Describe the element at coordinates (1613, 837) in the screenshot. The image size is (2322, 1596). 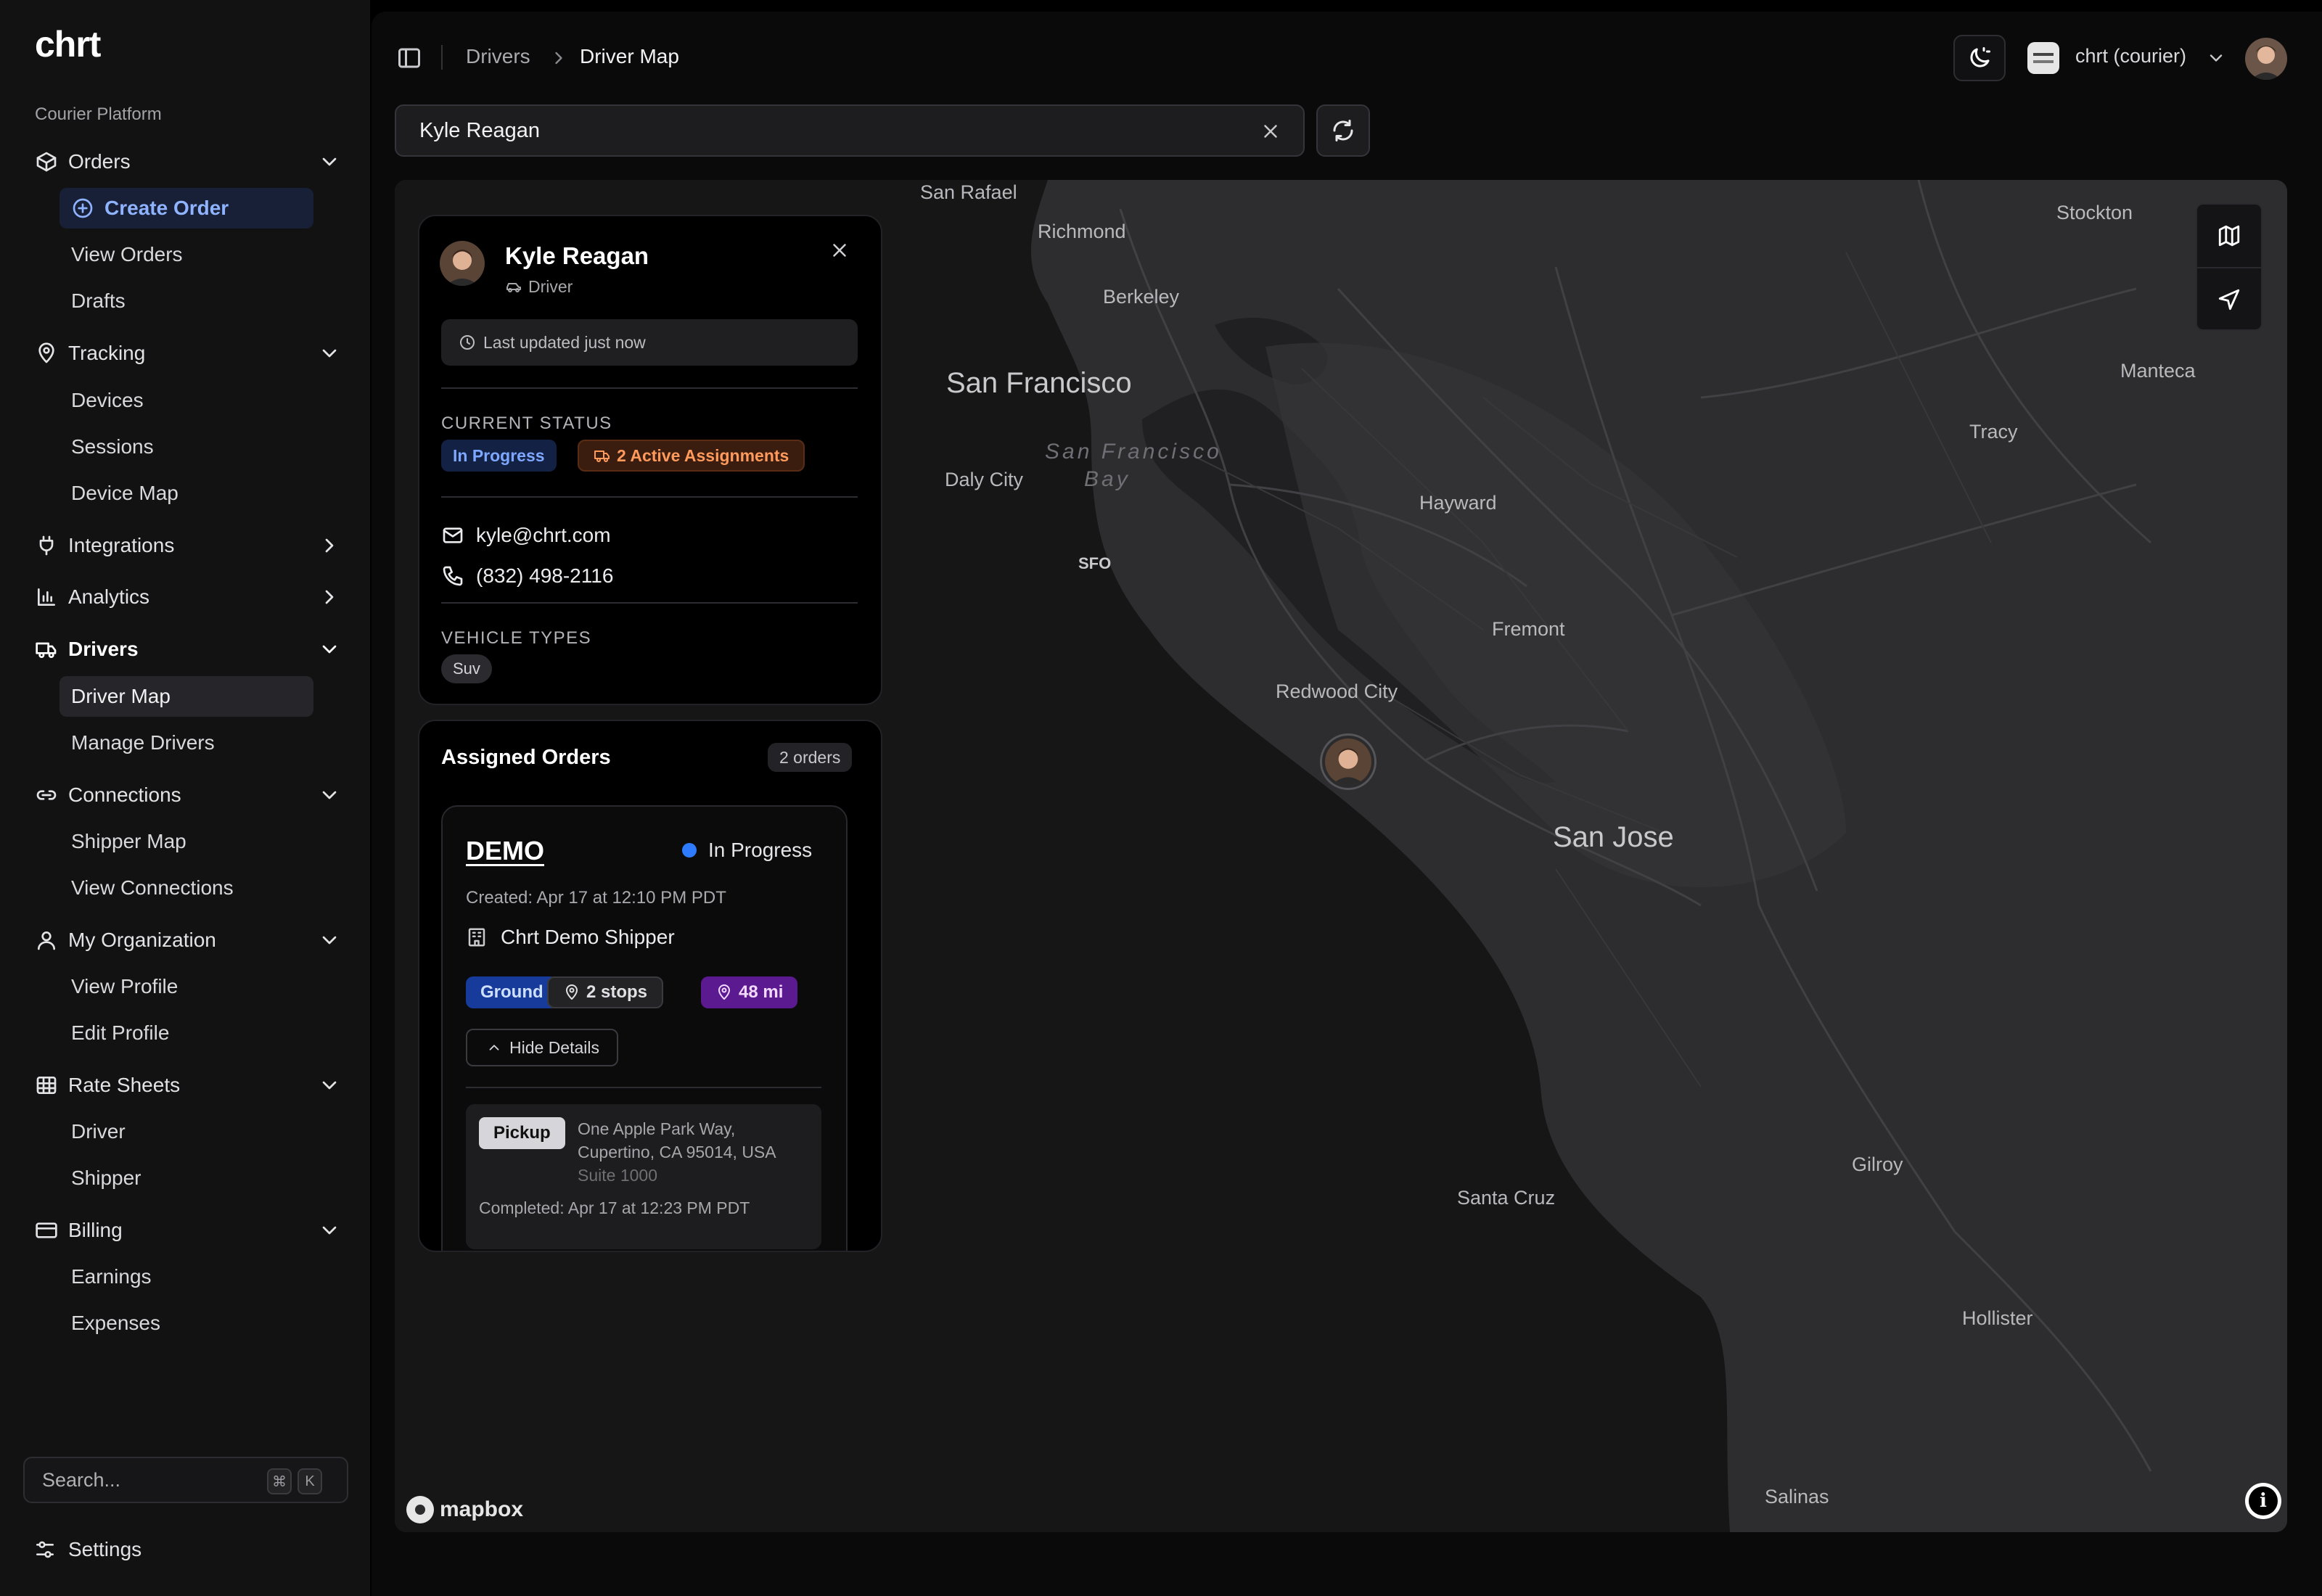
I see `map-label-san-jose: San Jose` at that location.